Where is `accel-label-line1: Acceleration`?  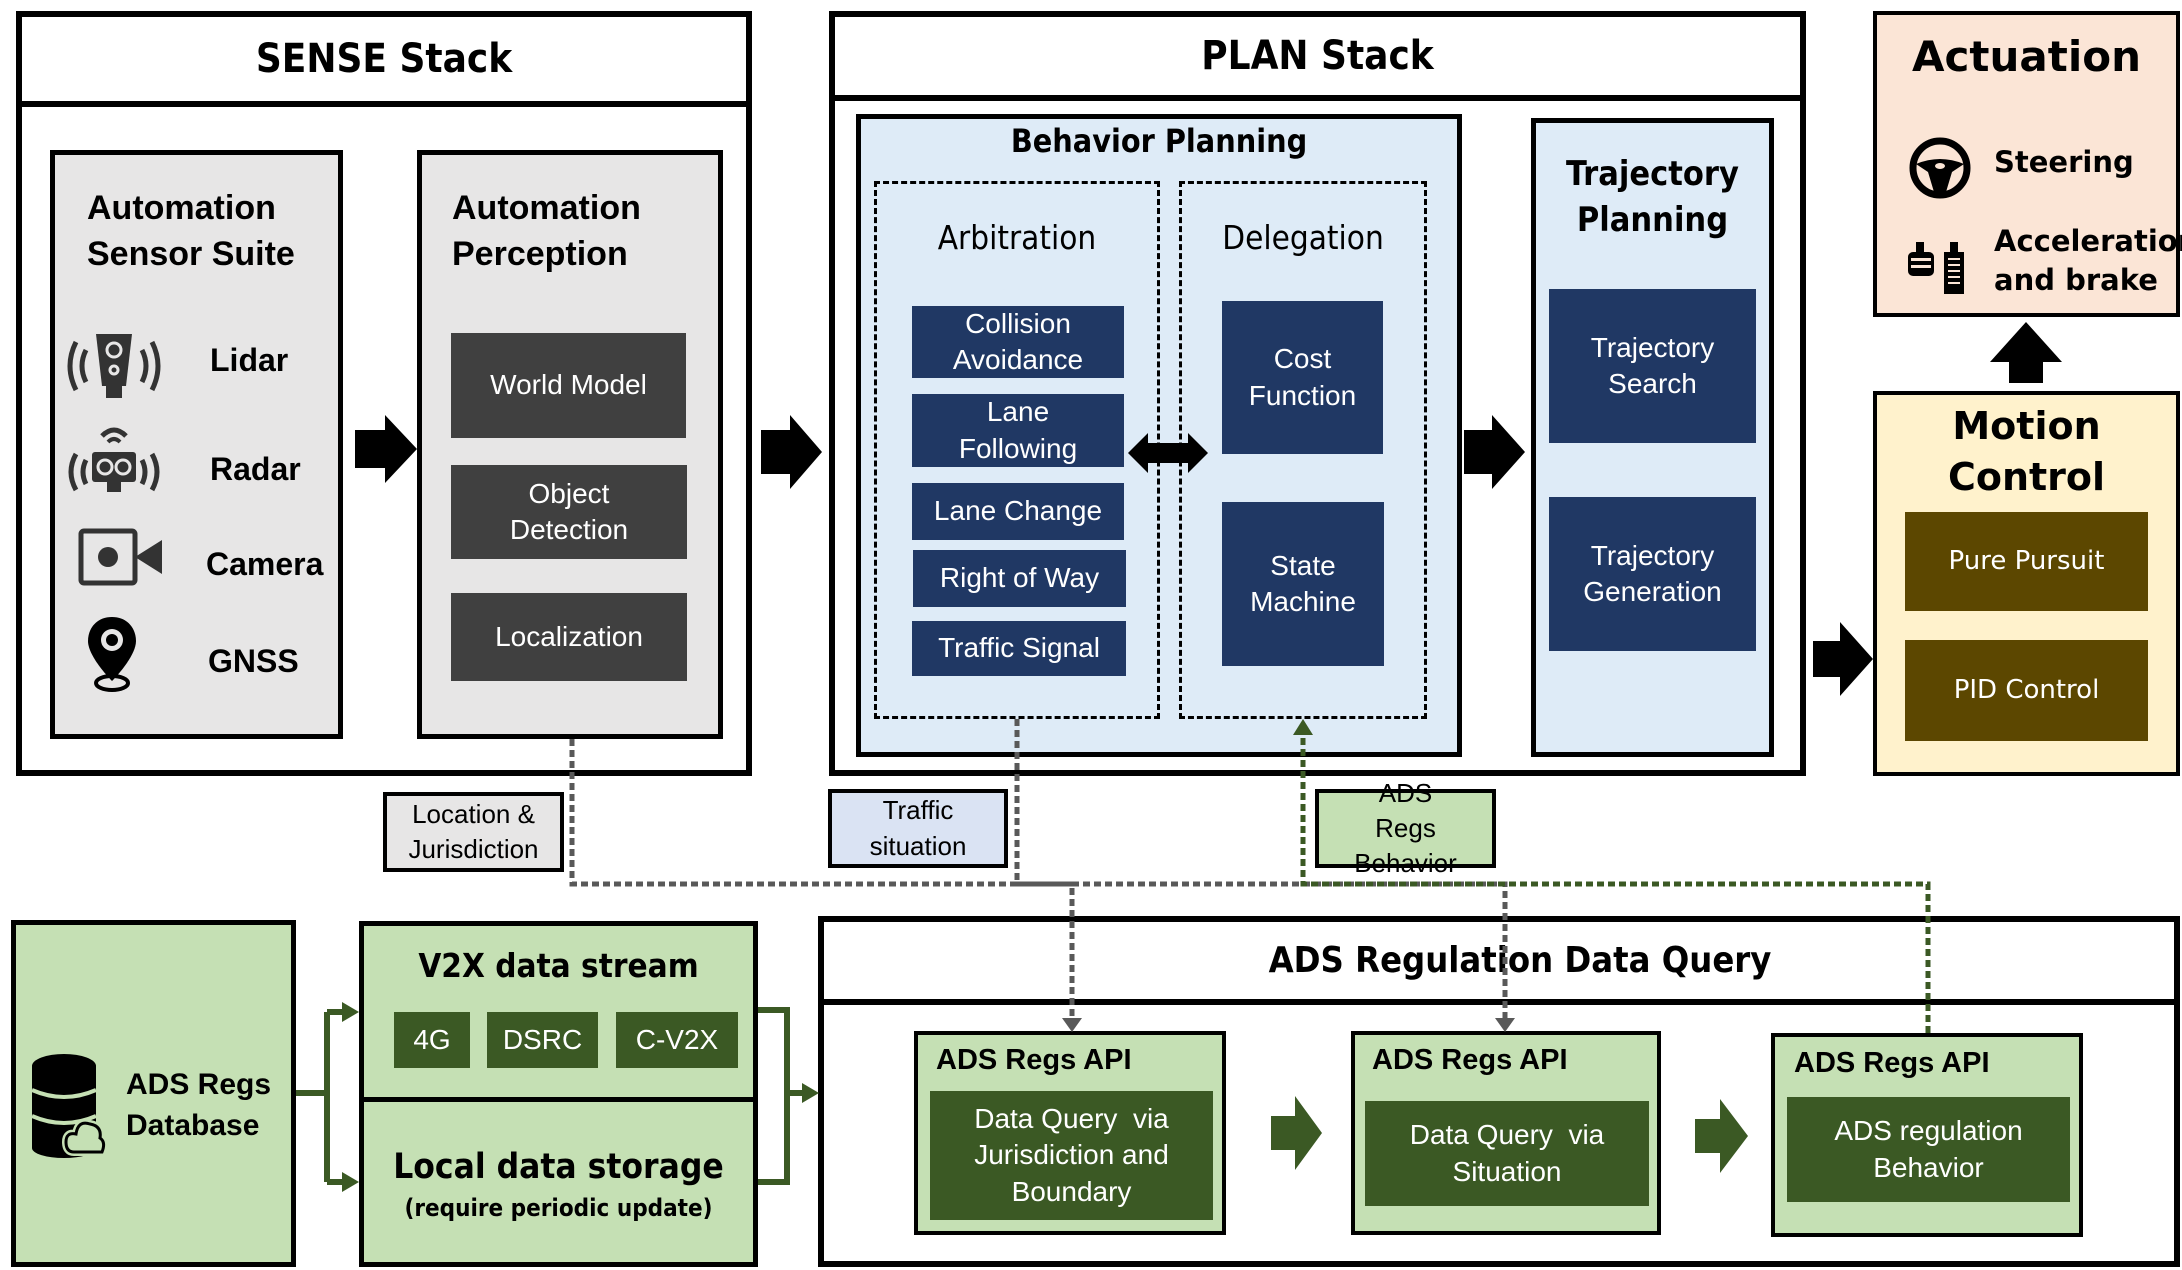 accel-label-line1: Acceleration is located at coordinates (2088, 241).